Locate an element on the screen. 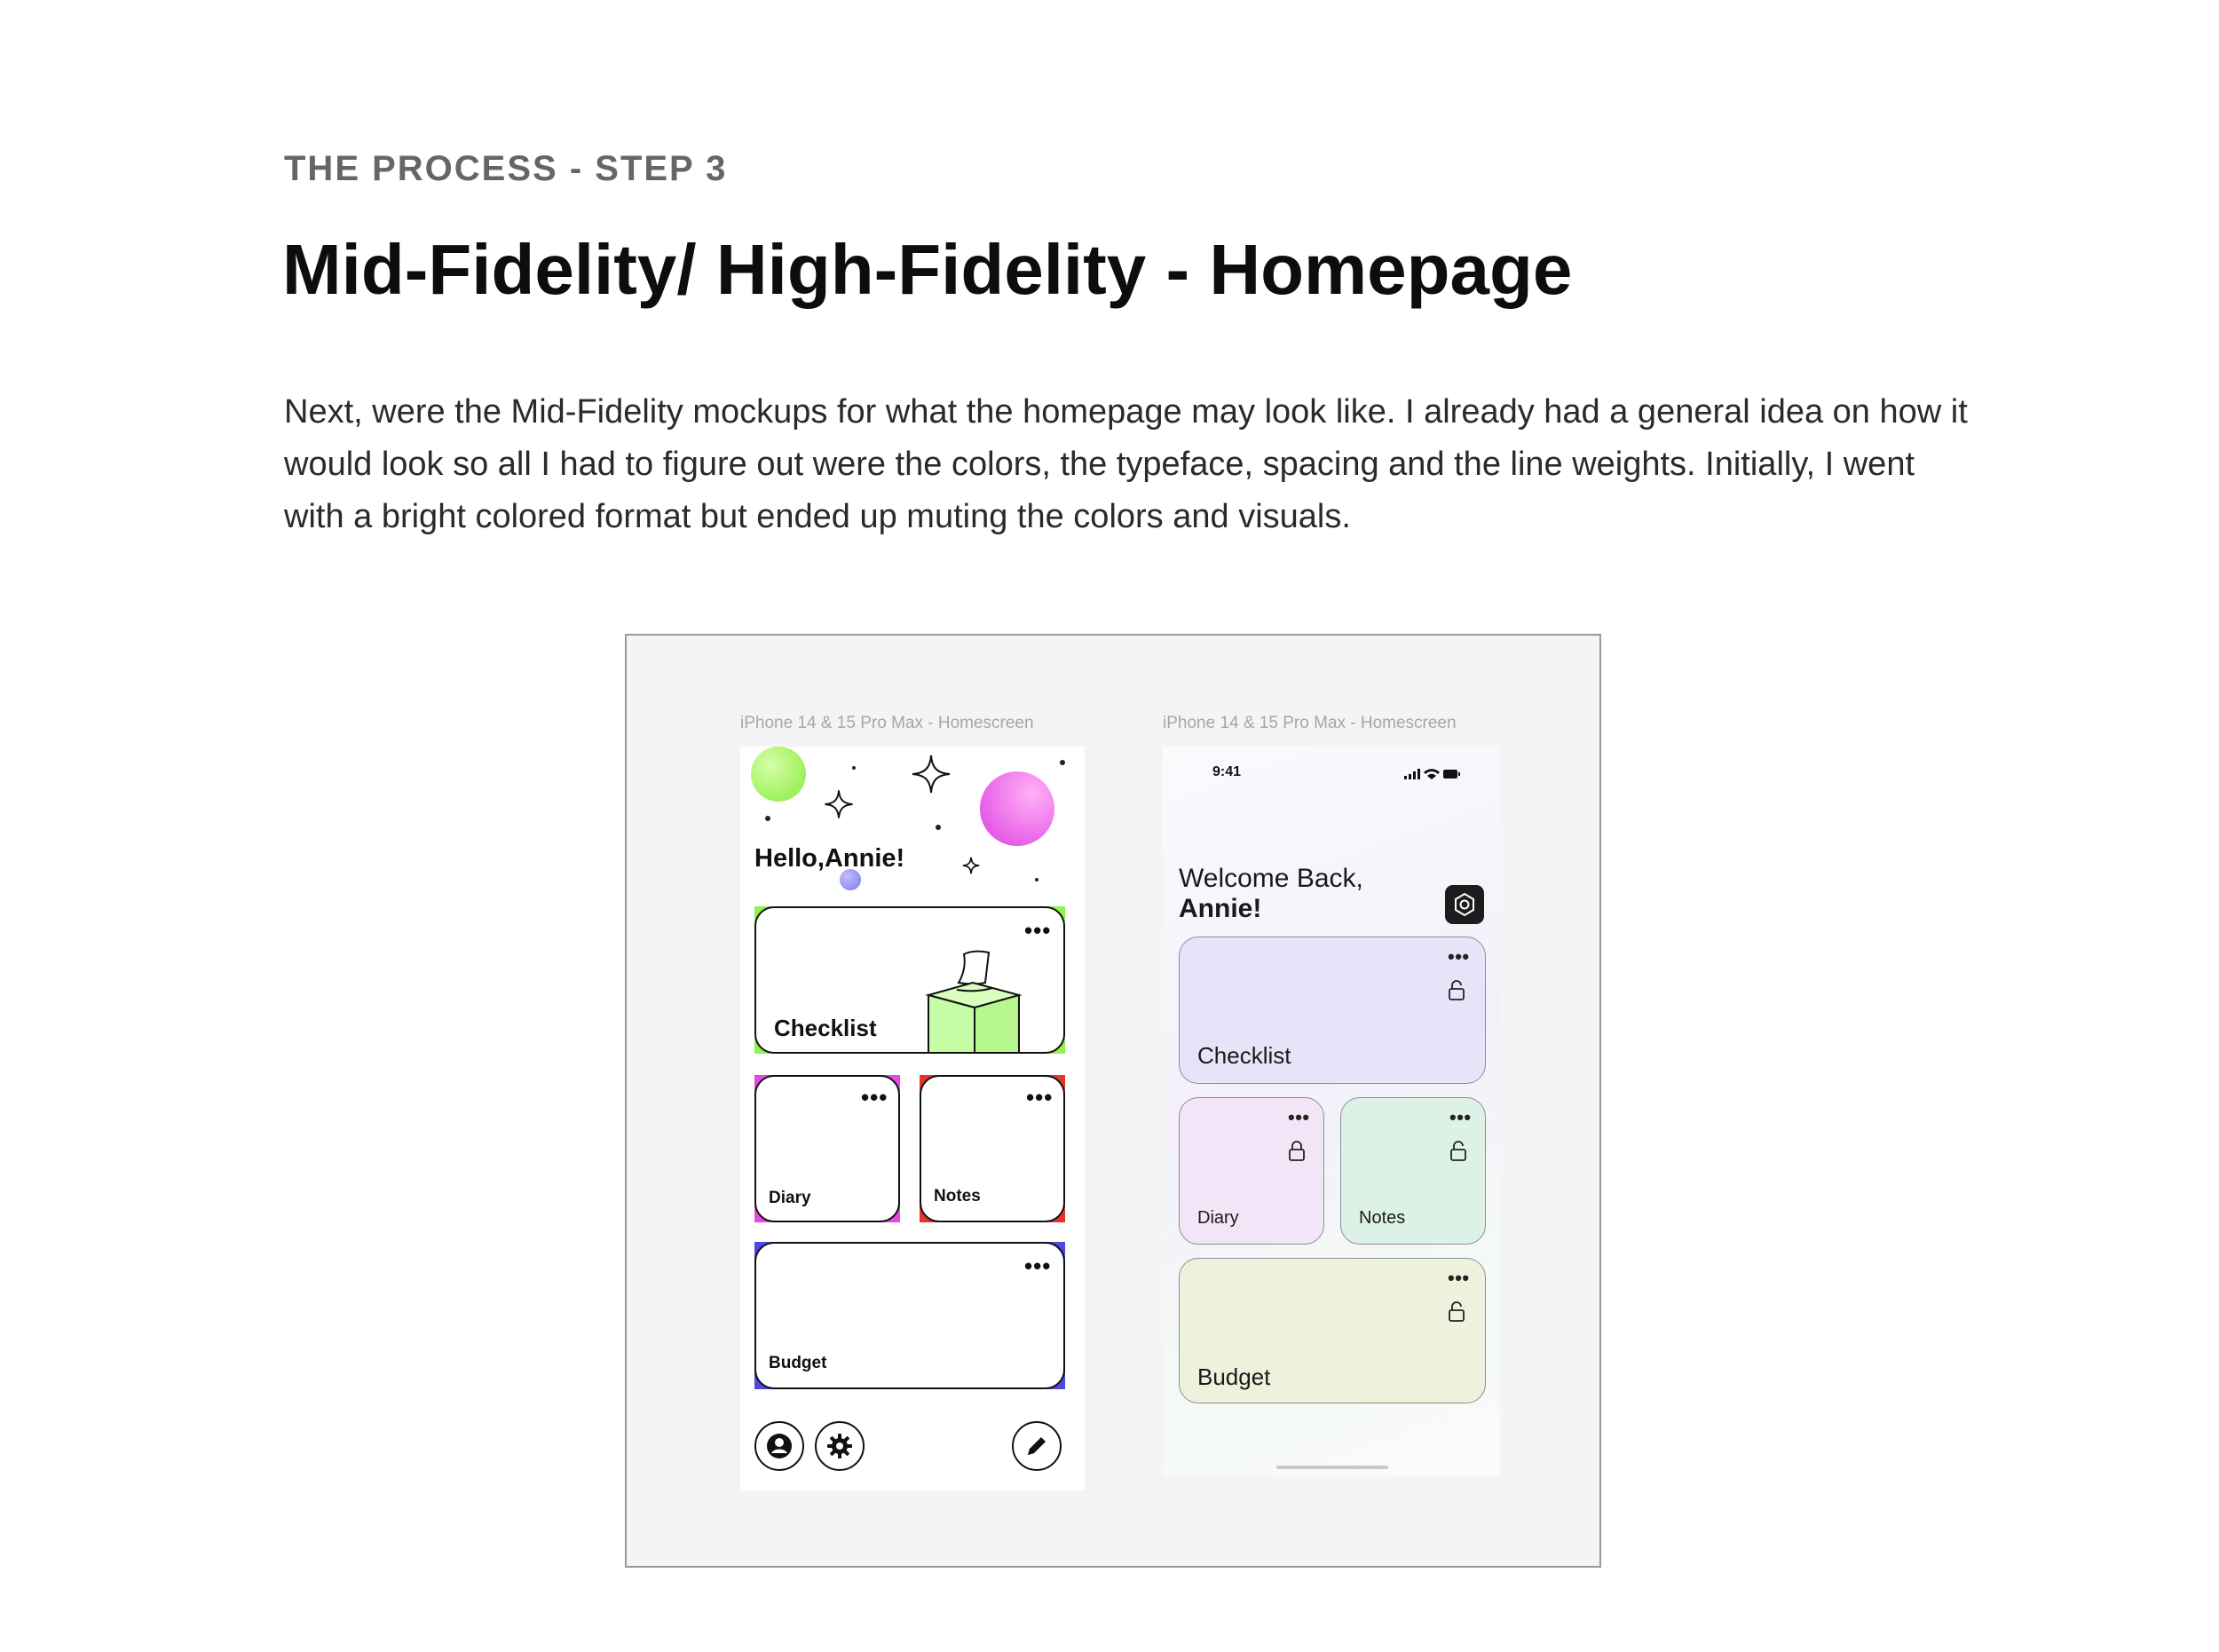  budget-card-body: ••• Budget is located at coordinates (909, 1315).